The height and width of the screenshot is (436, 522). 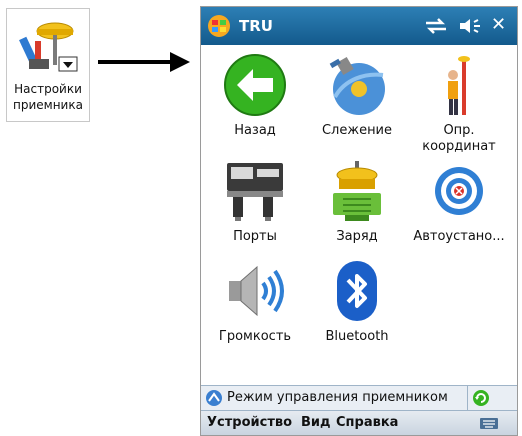 I want to click on ports-icon, so click(x=255, y=192).